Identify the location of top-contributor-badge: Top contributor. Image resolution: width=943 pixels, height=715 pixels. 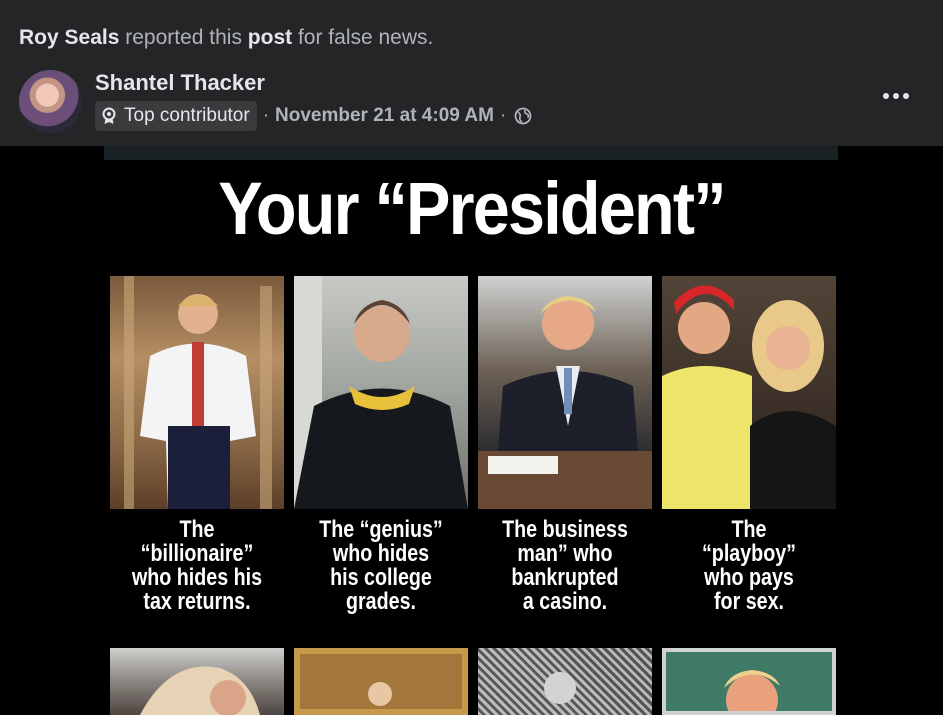
(176, 116).